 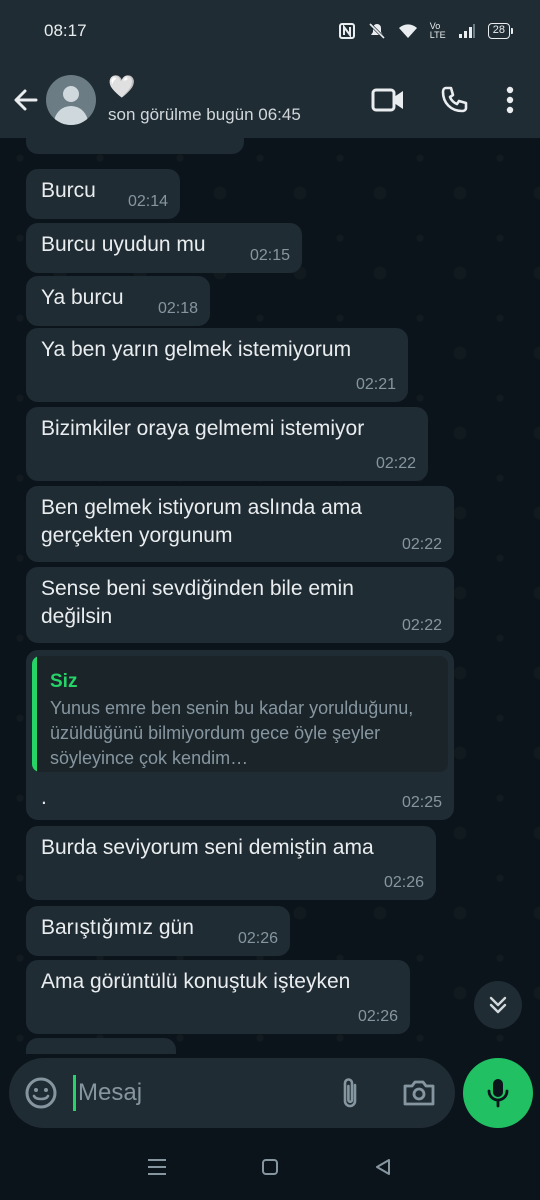 What do you see at coordinates (346, 31) in the screenshot?
I see `nfc-icon` at bounding box center [346, 31].